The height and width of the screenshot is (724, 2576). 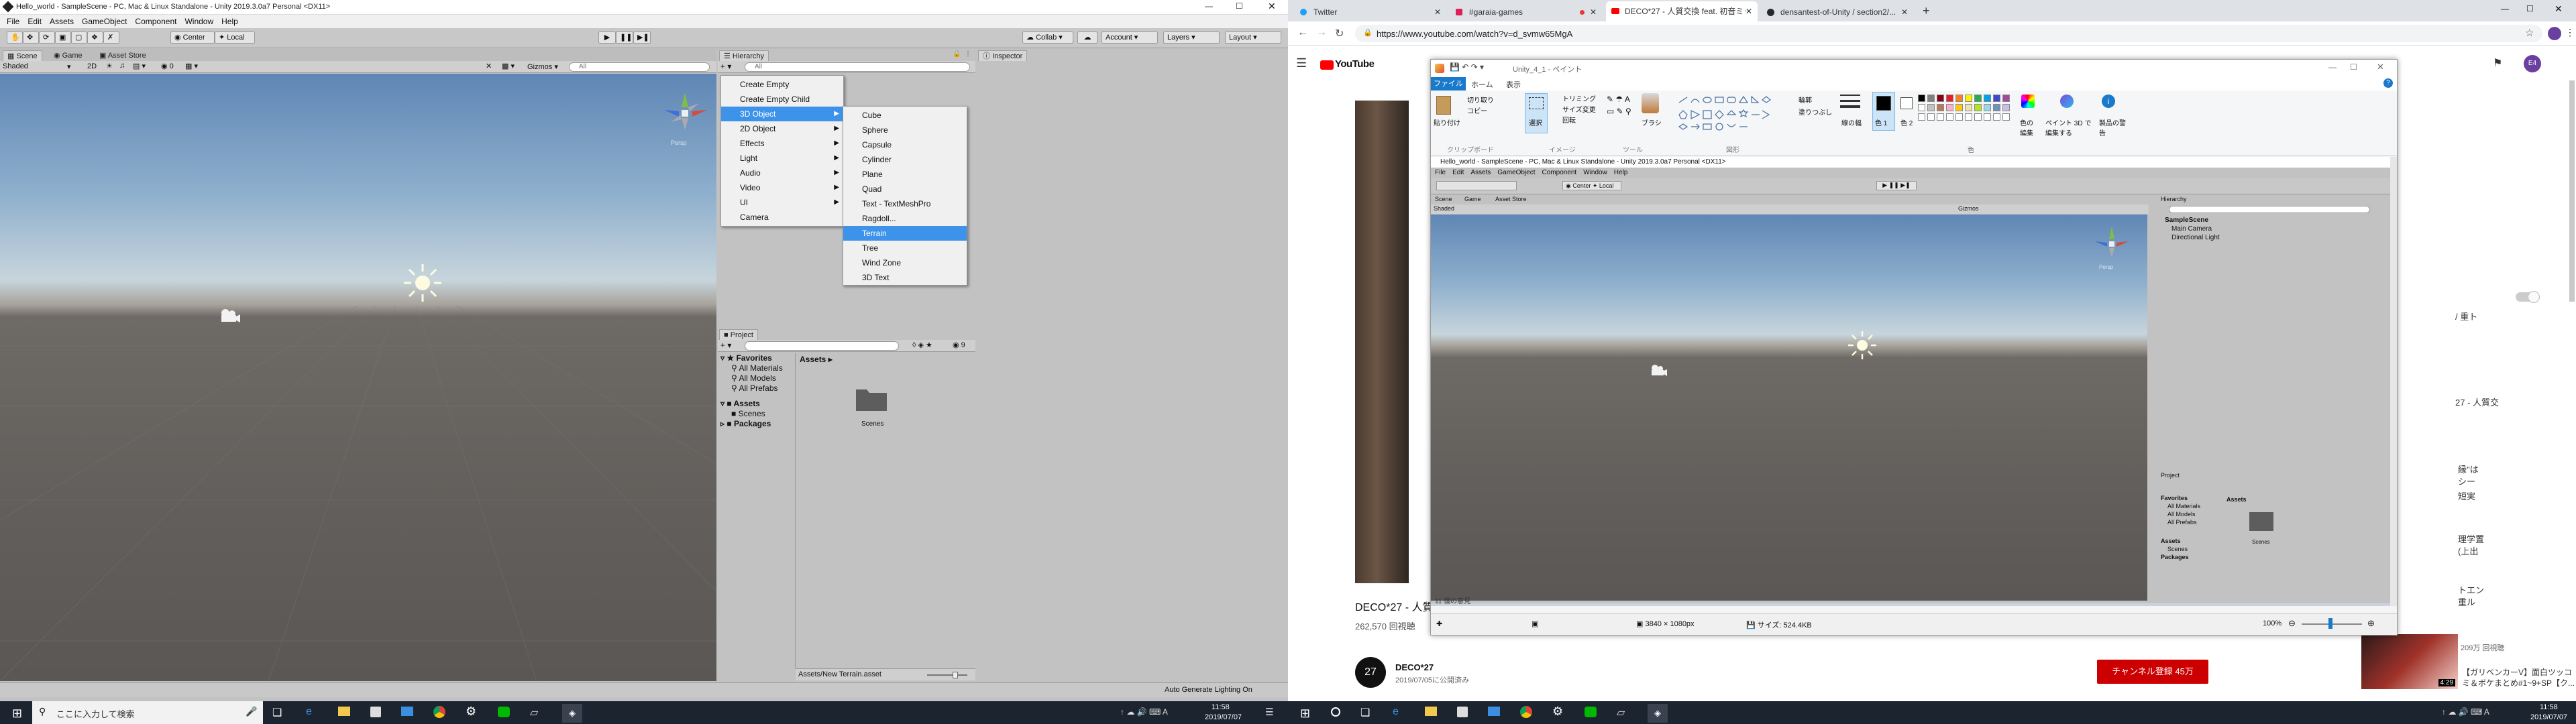 I want to click on color2-swatch, so click(x=1906, y=103).